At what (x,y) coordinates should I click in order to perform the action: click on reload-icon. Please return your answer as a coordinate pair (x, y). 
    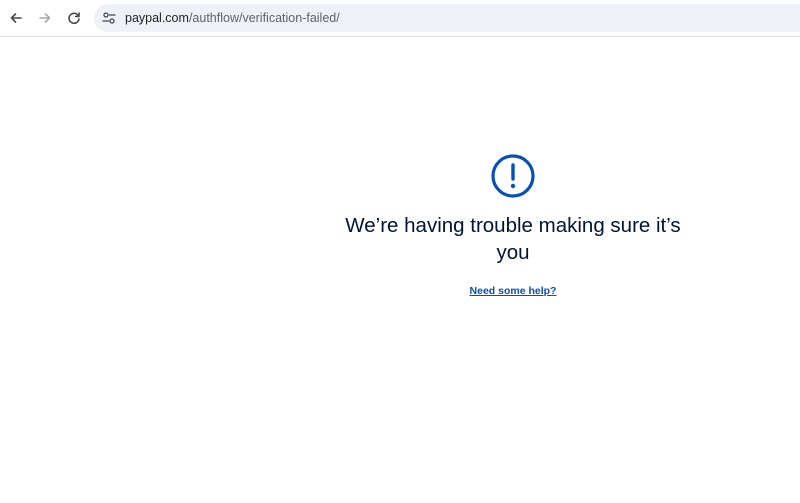
    Looking at the image, I should click on (74, 18).